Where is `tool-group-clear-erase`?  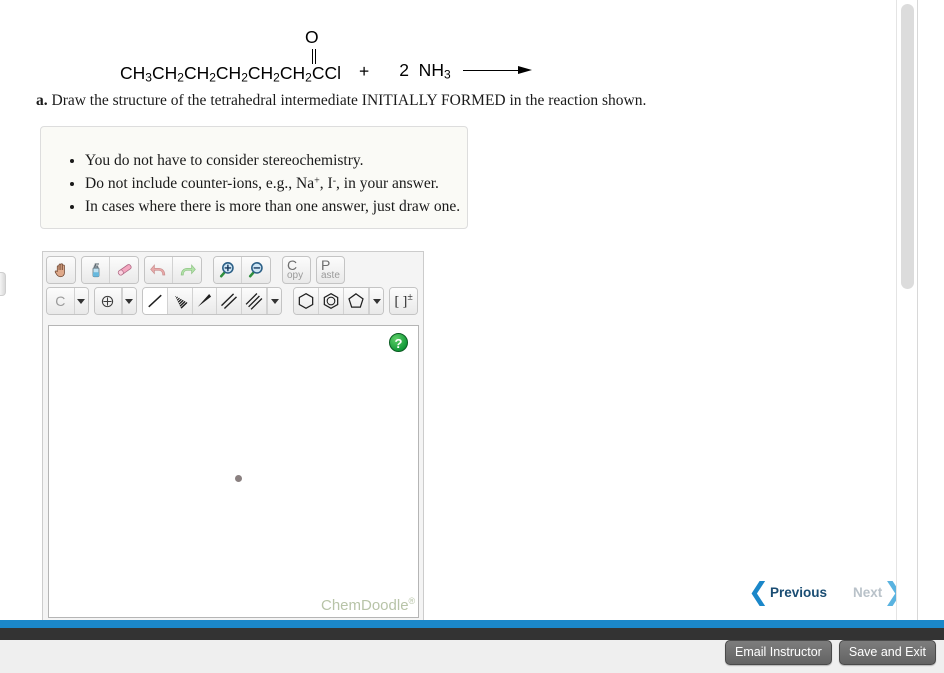
tool-group-clear-erase is located at coordinates (110, 269).